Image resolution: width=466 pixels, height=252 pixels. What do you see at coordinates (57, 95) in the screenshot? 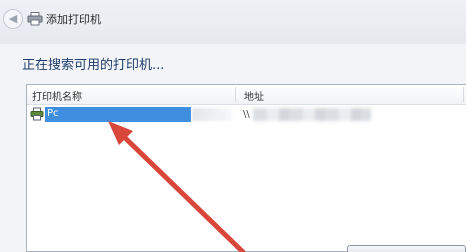
I see `column-header-printer-name: 打印机名称` at bounding box center [57, 95].